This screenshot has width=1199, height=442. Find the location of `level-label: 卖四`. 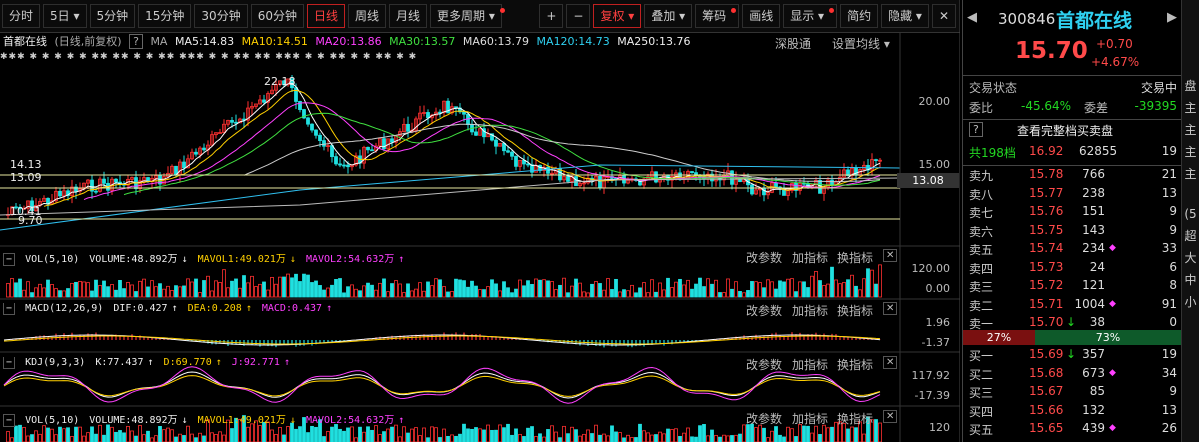

level-label: 卖四 is located at coordinates (981, 268).